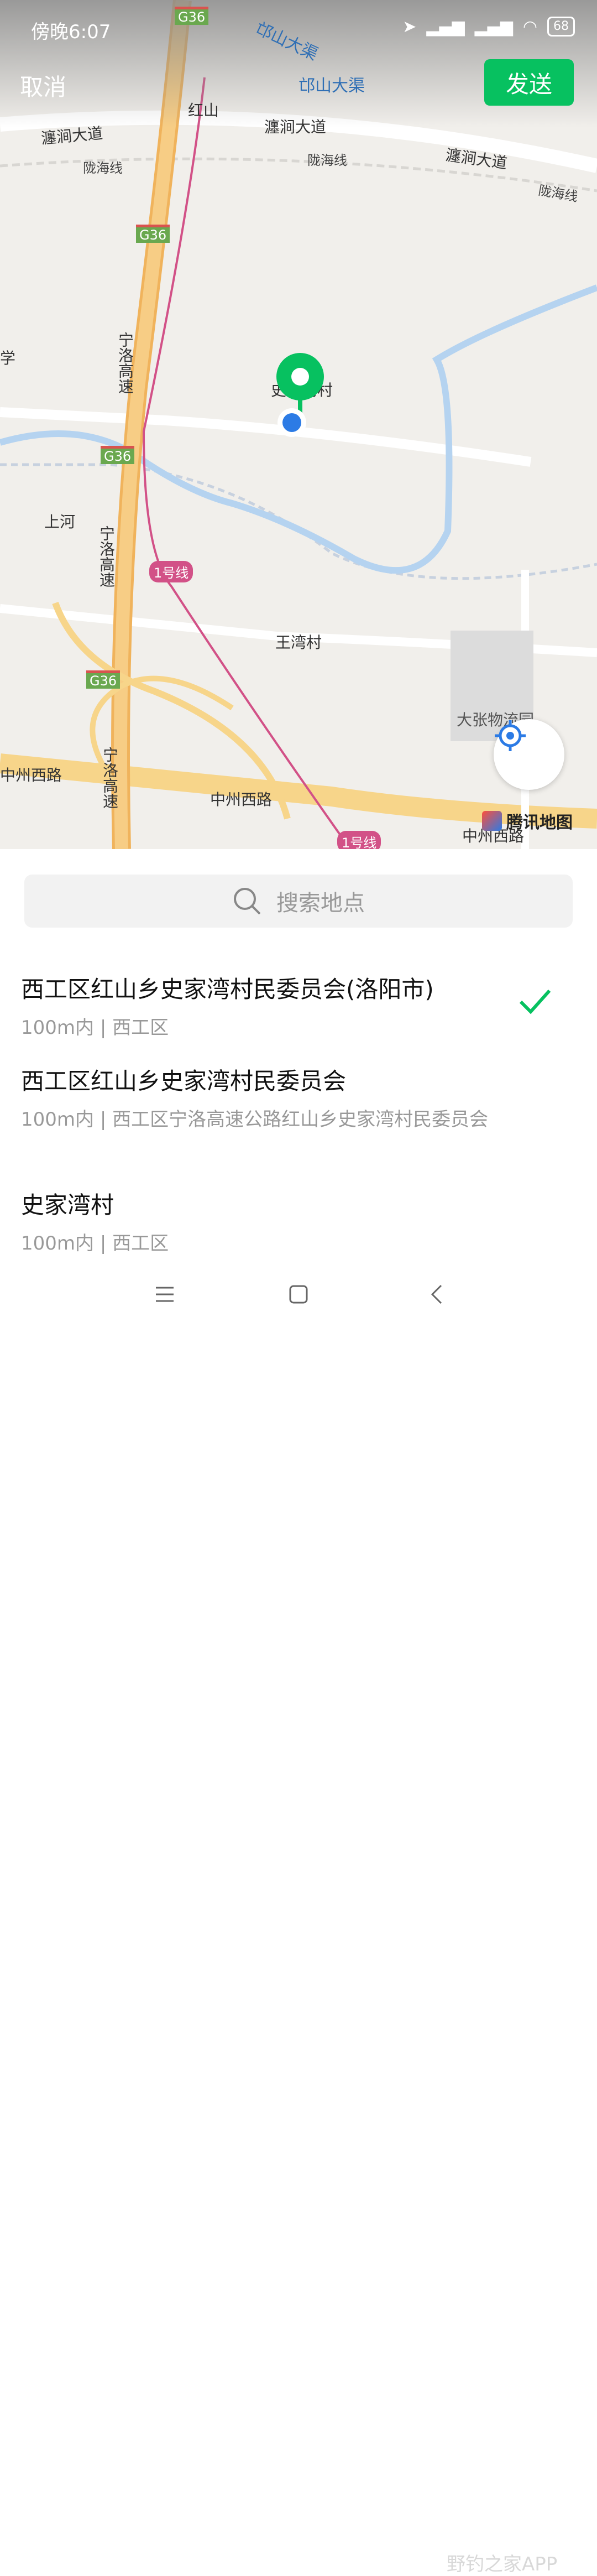 The image size is (597, 2576). I want to click on place-detail: 100m内 | 西工区宁洛高速公路红山乡史家湾村民委员会, so click(255, 1120).